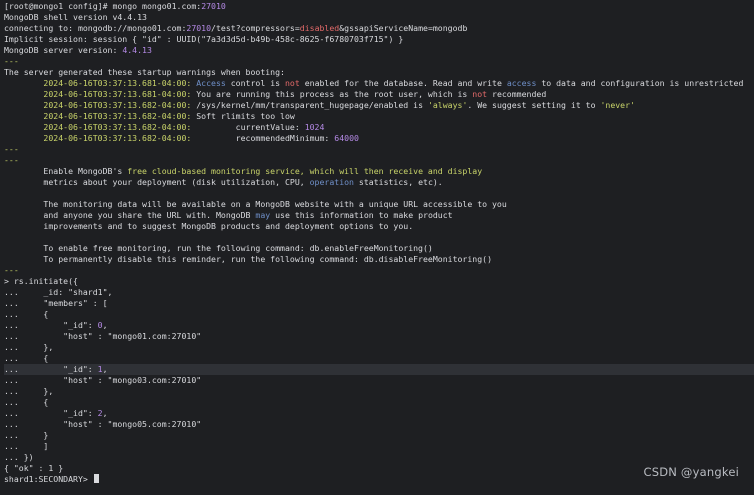 This screenshot has width=754, height=495. Describe the element at coordinates (480, 94) in the screenshot. I see `terminal-text-segment: not` at that location.